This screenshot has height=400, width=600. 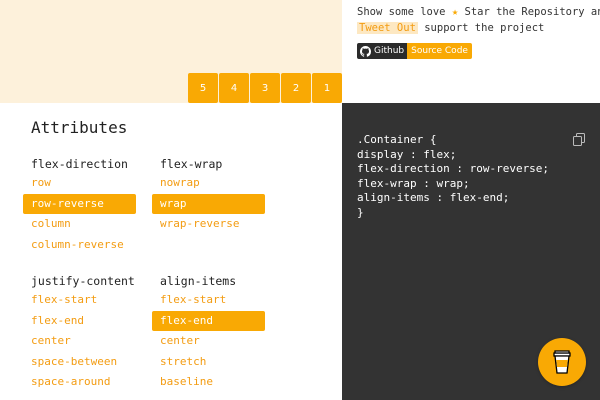 What do you see at coordinates (79, 164) in the screenshot?
I see `group-title: flex-direction` at bounding box center [79, 164].